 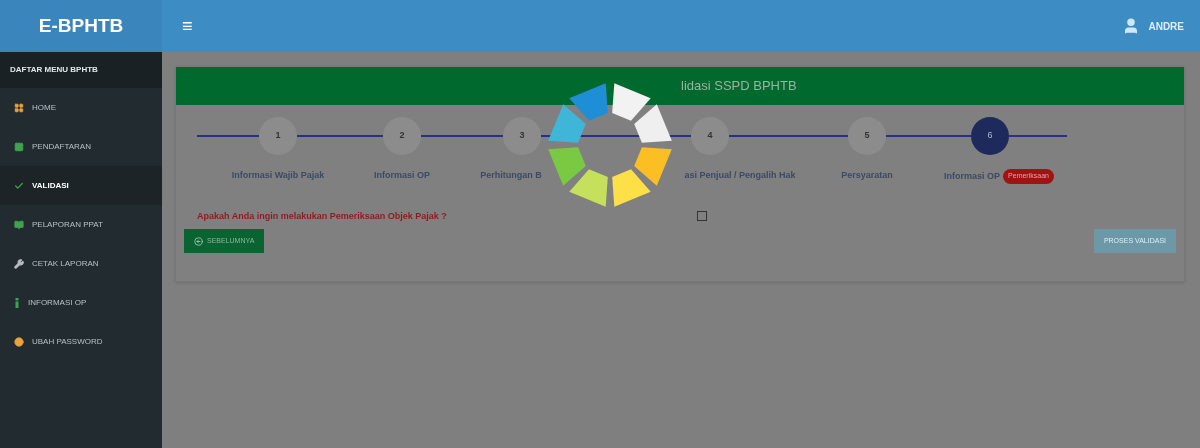 I want to click on step-label: Perhitungan B, so click(x=511, y=175).